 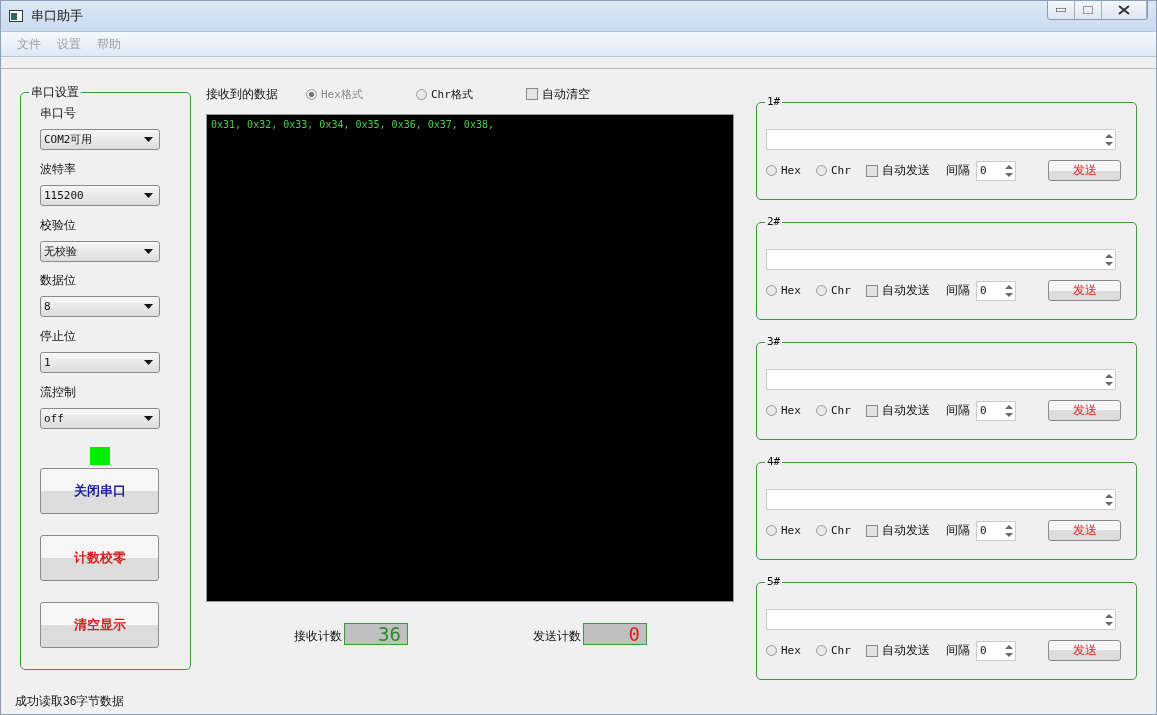 I want to click on dropdown: 无校验, so click(x=100, y=251).